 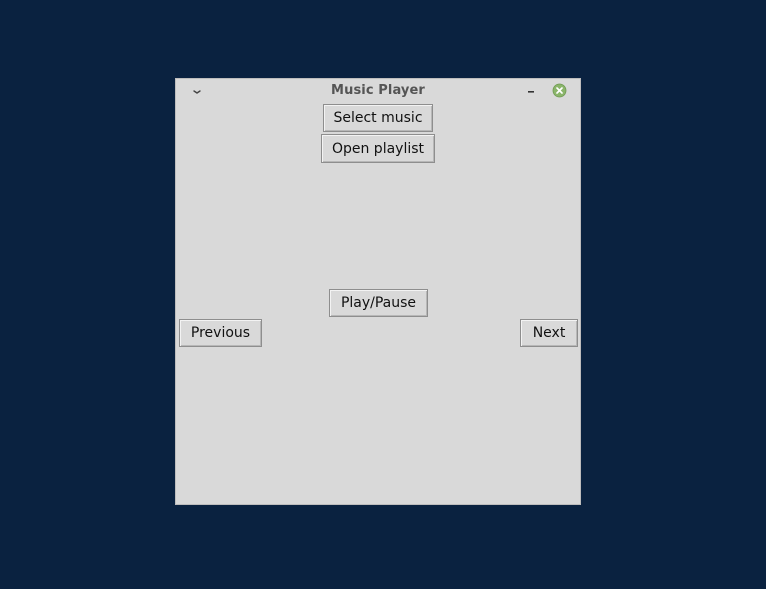 What do you see at coordinates (378, 148) in the screenshot?
I see `open-playlist-button: Open playlist` at bounding box center [378, 148].